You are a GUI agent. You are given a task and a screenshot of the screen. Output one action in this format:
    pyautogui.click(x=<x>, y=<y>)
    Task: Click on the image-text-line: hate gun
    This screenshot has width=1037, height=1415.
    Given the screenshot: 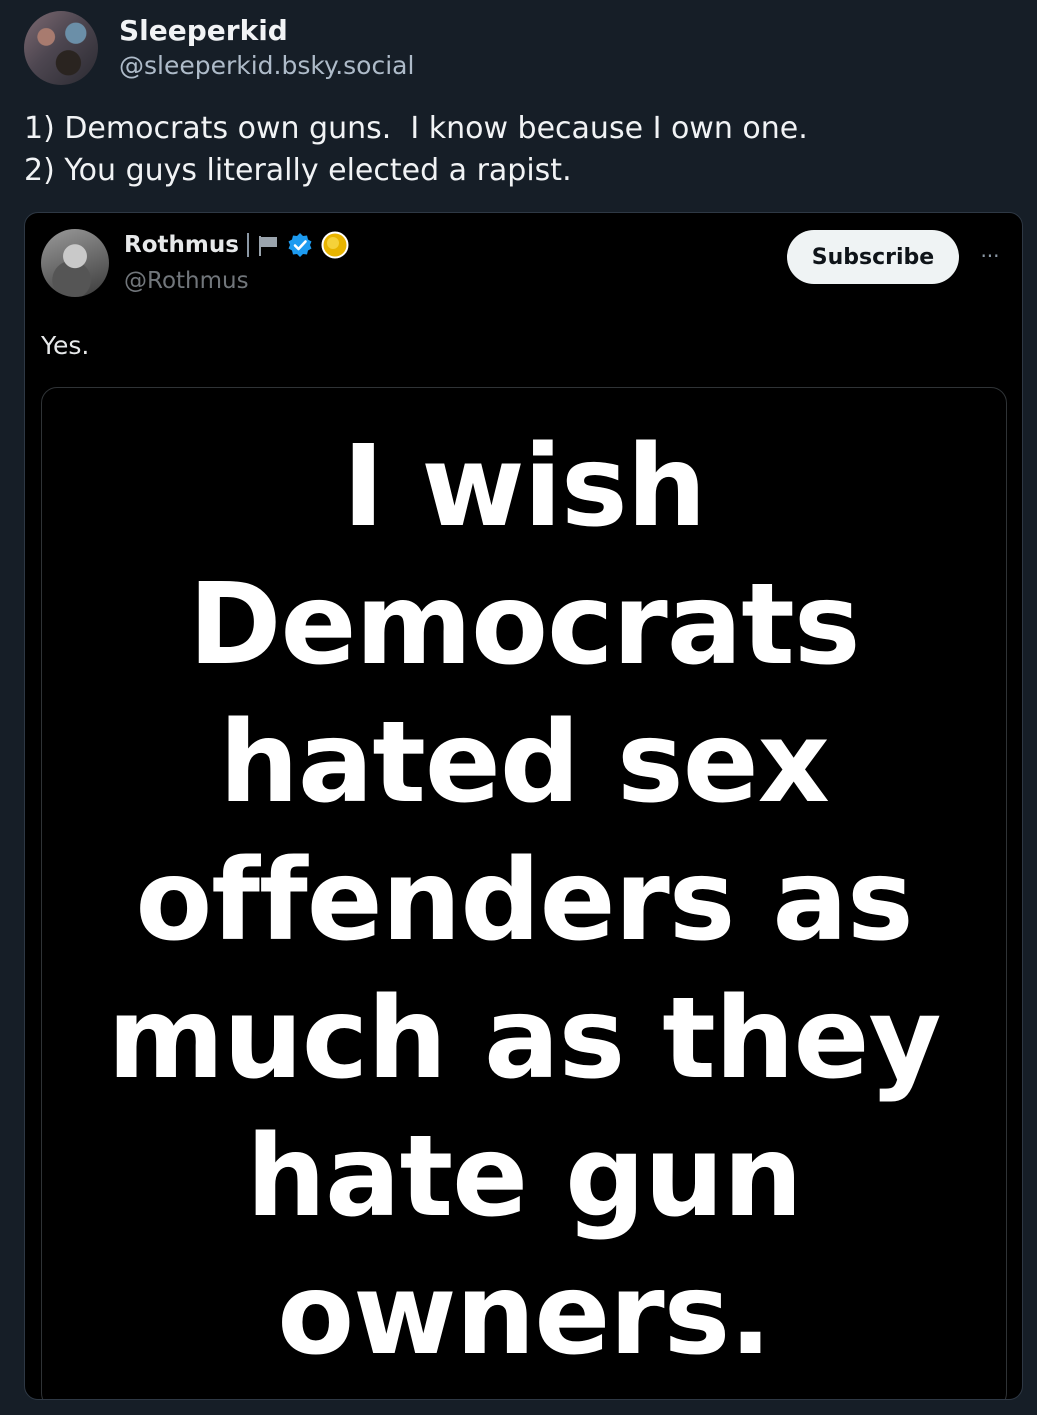 What is the action you would take?
    pyautogui.click(x=524, y=1177)
    